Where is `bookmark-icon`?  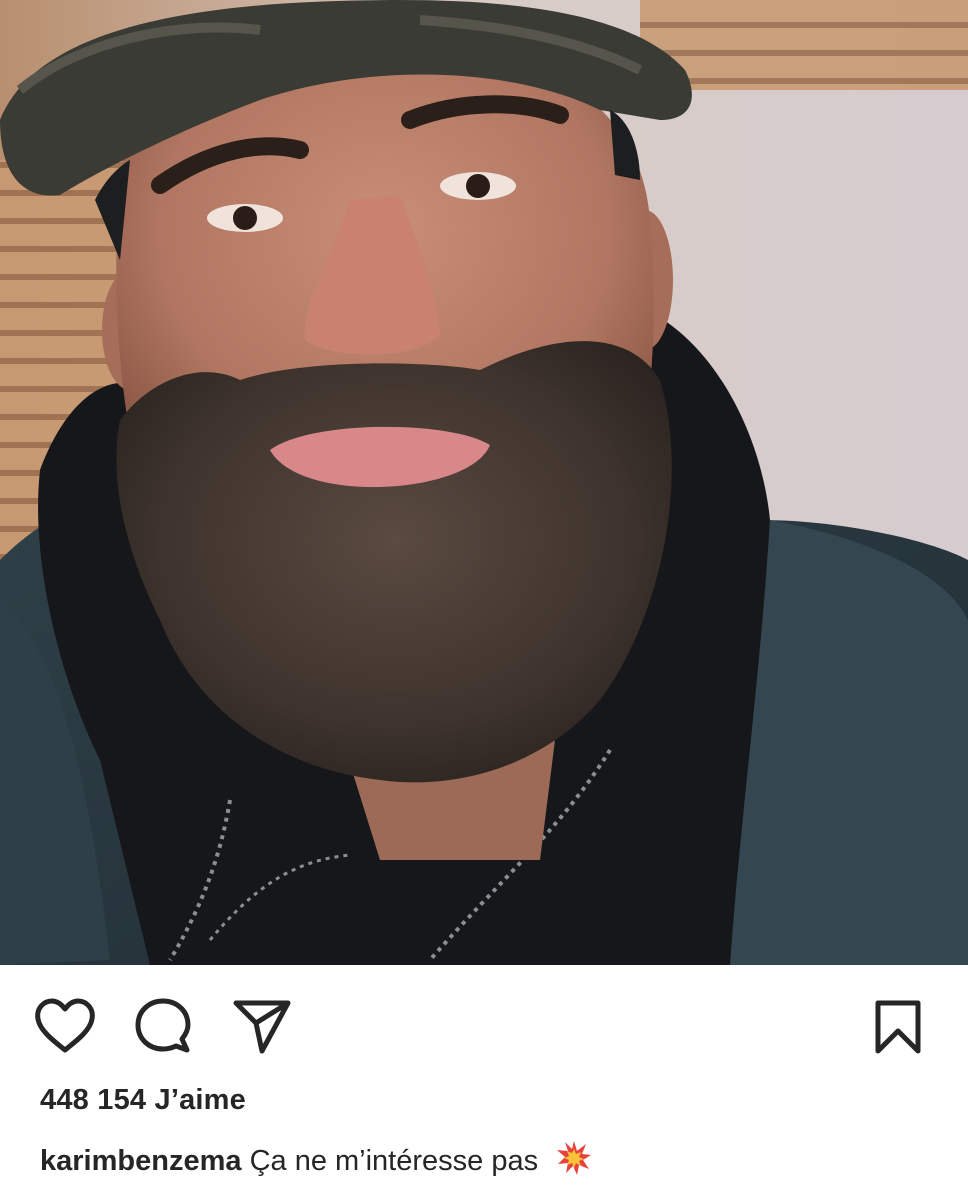 bookmark-icon is located at coordinates (898, 1027).